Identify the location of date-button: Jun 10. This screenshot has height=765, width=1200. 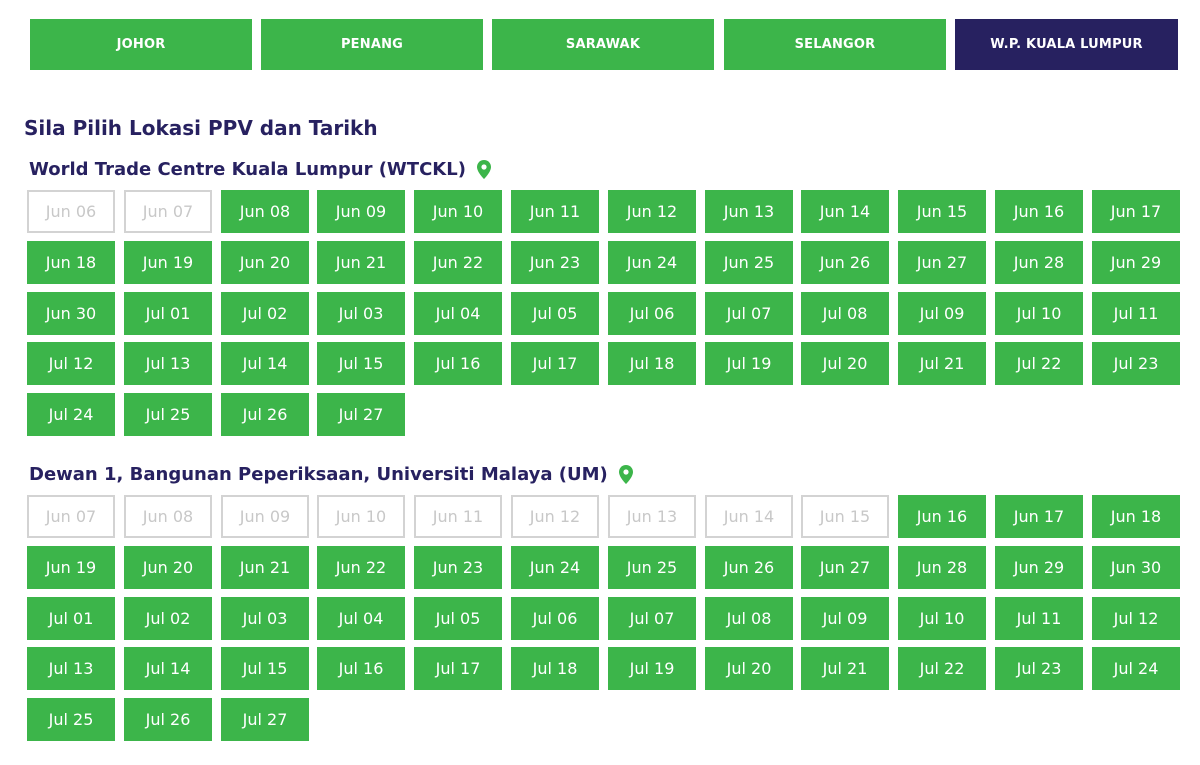
(458, 211).